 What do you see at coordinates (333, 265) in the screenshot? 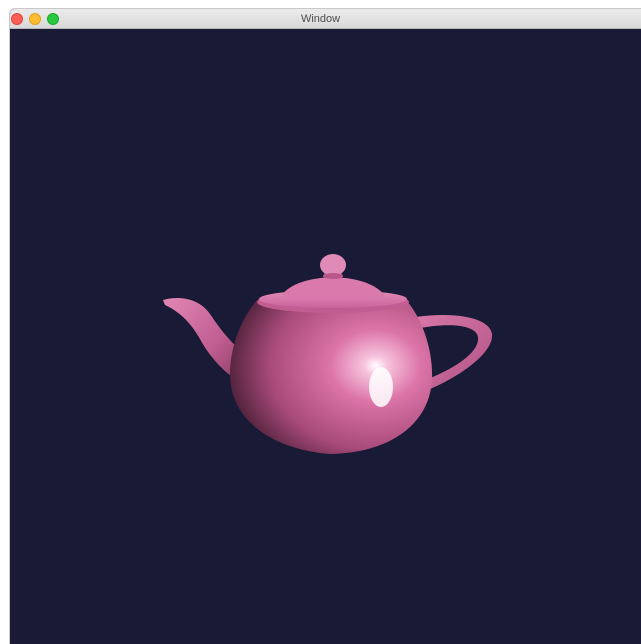
I see `teapot-knob` at bounding box center [333, 265].